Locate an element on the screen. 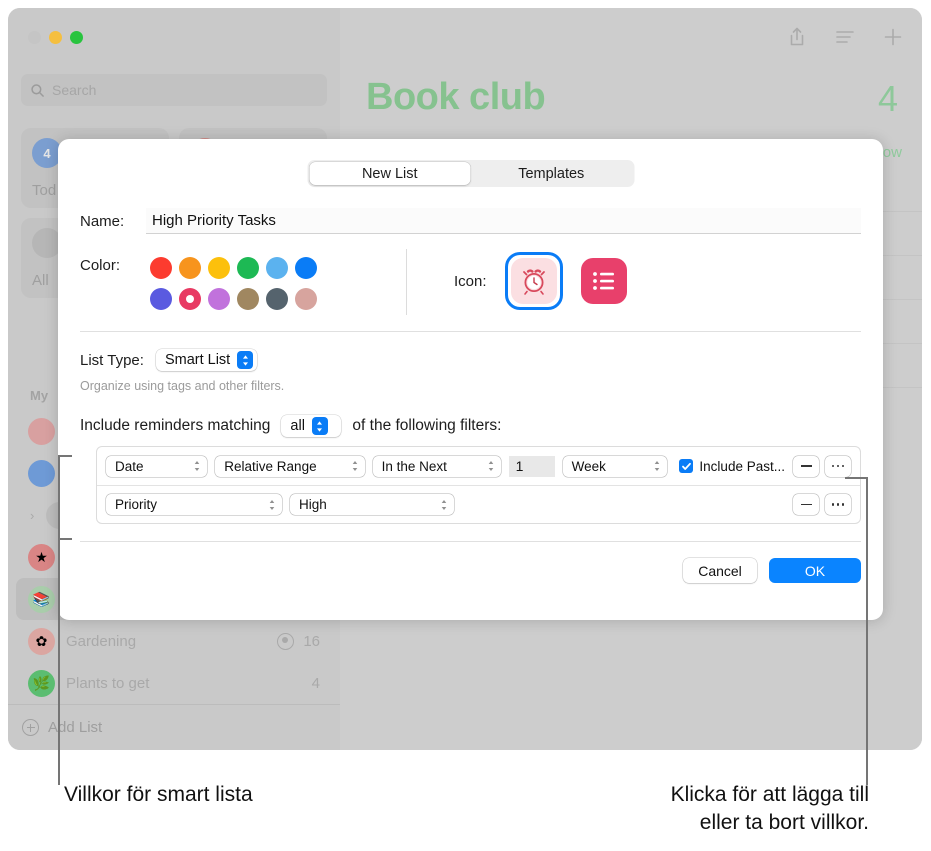 Image resolution: width=931 pixels, height=851 pixels. search-placeholder: Search is located at coordinates (74, 90).